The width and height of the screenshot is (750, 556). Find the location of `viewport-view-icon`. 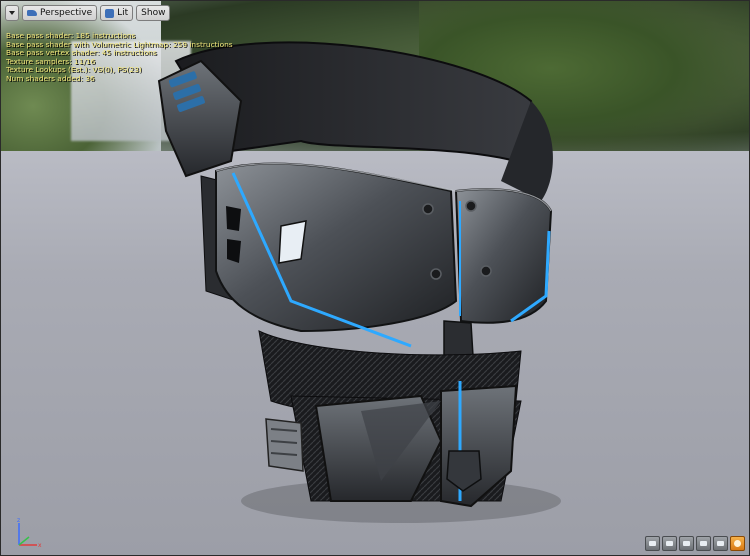

viewport-view-icon is located at coordinates (669, 543).